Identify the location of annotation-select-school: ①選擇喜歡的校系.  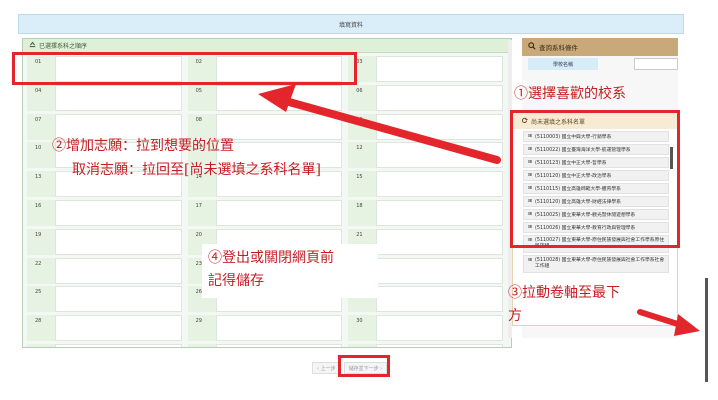
(570, 94).